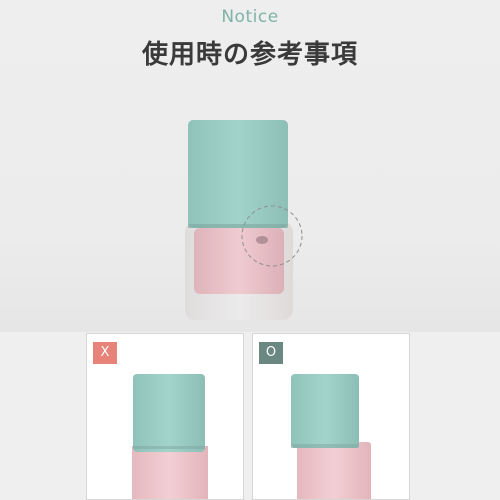  Describe the element at coordinates (165, 416) in the screenshot. I see `incorrect-example-panel: X` at that location.